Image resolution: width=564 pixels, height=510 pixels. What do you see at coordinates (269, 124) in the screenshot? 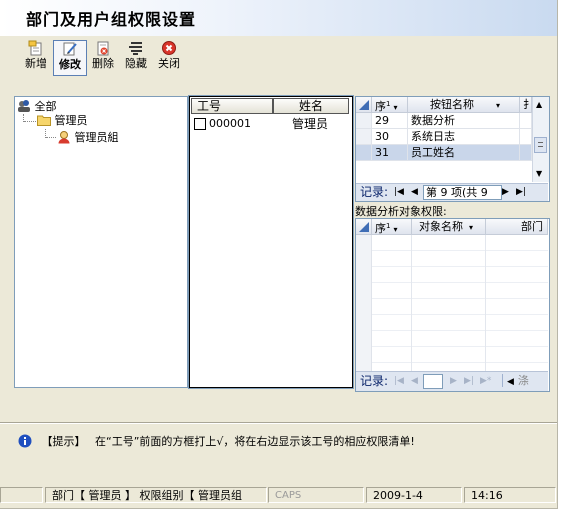
I see `table-row: 000001 管理员` at bounding box center [269, 124].